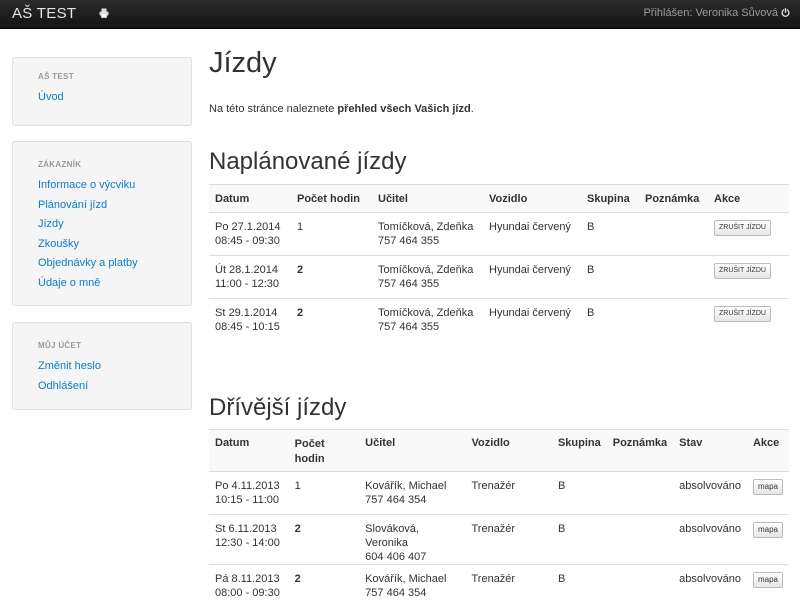 This screenshot has height=608, width=800. What do you see at coordinates (250, 277) in the screenshot?
I see `cell-date: Út 28.1.2014 11:00 - 12:30` at bounding box center [250, 277].